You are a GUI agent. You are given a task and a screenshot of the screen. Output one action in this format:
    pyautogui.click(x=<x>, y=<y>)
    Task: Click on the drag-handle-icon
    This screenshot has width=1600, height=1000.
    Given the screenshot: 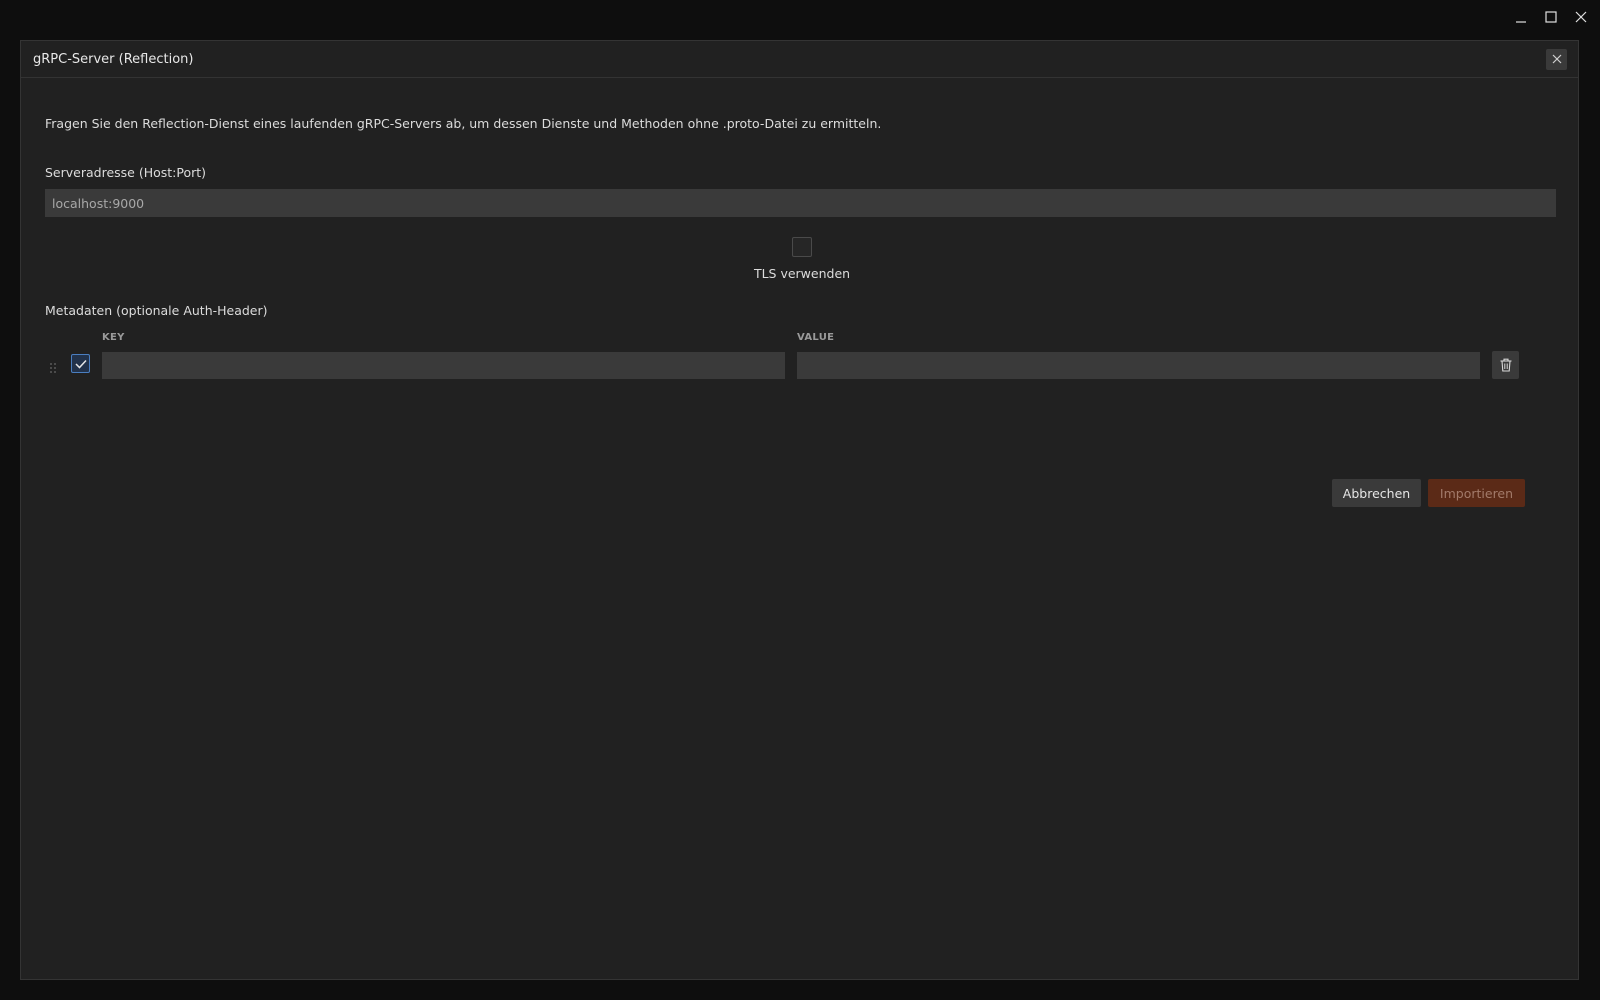 What is the action you would take?
    pyautogui.click(x=53, y=366)
    